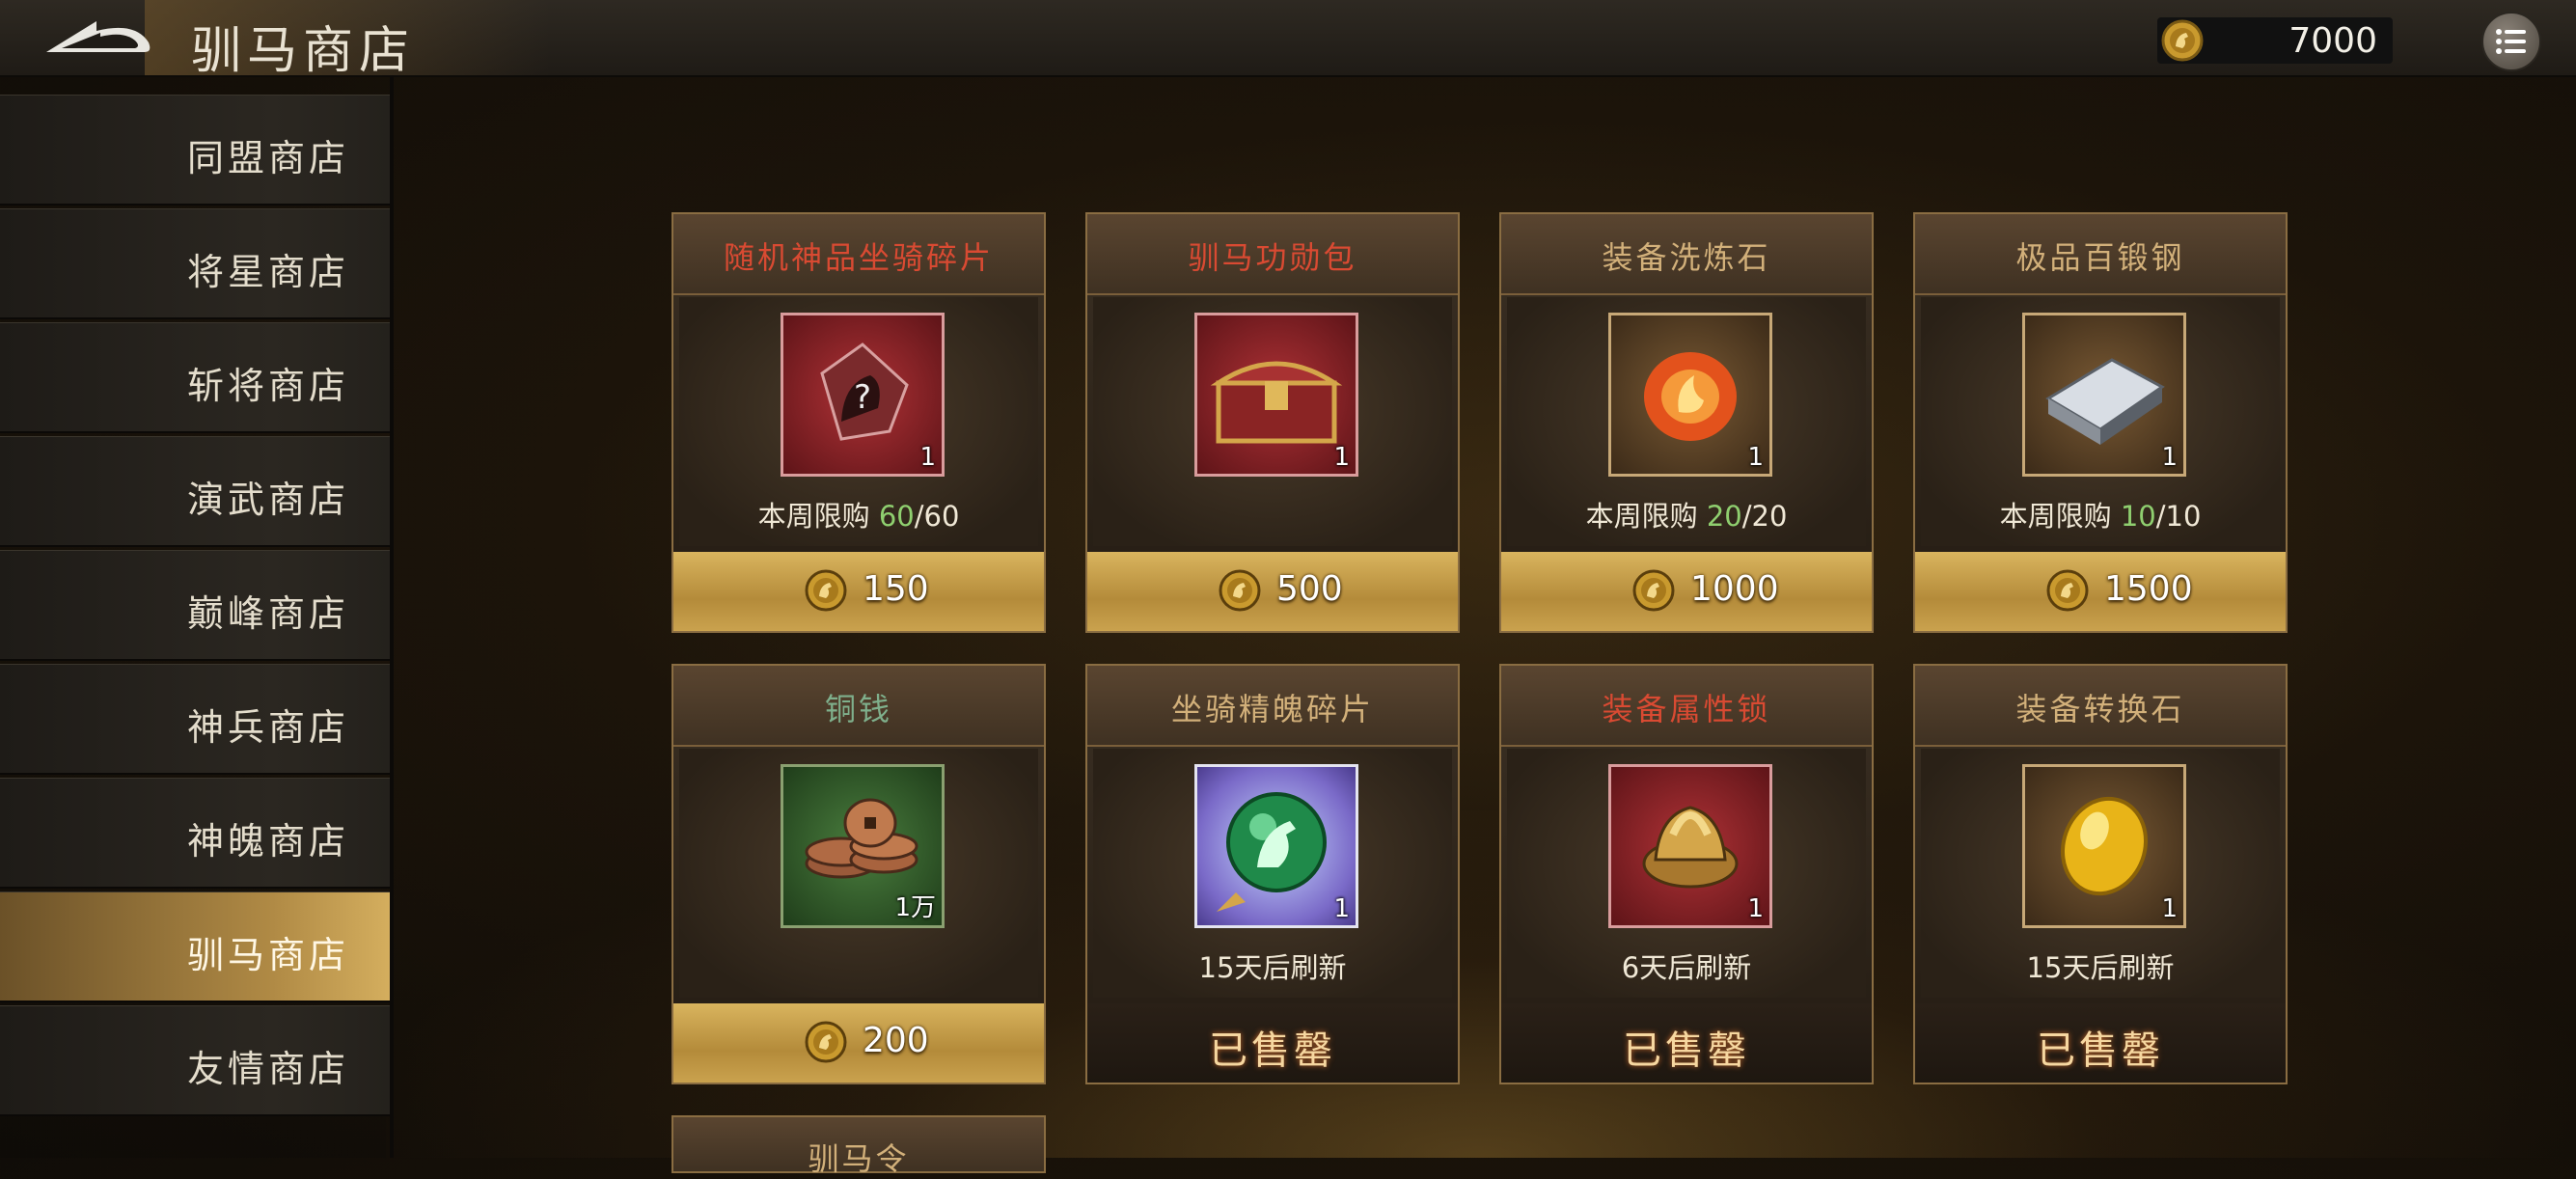 The height and width of the screenshot is (1179, 2576). I want to click on sidebar-item-martial-shop: 演武商店, so click(195, 491).